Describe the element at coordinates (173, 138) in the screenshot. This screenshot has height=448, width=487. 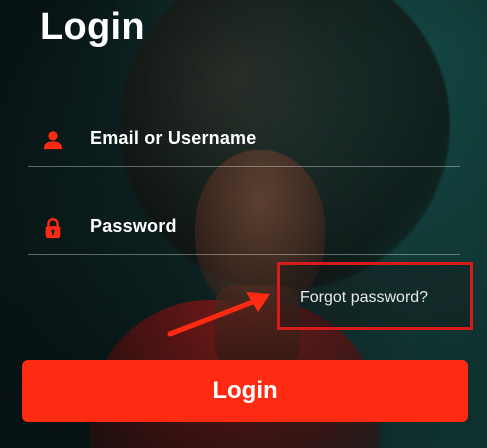
I see `email-placeholder: Email or Username` at that location.